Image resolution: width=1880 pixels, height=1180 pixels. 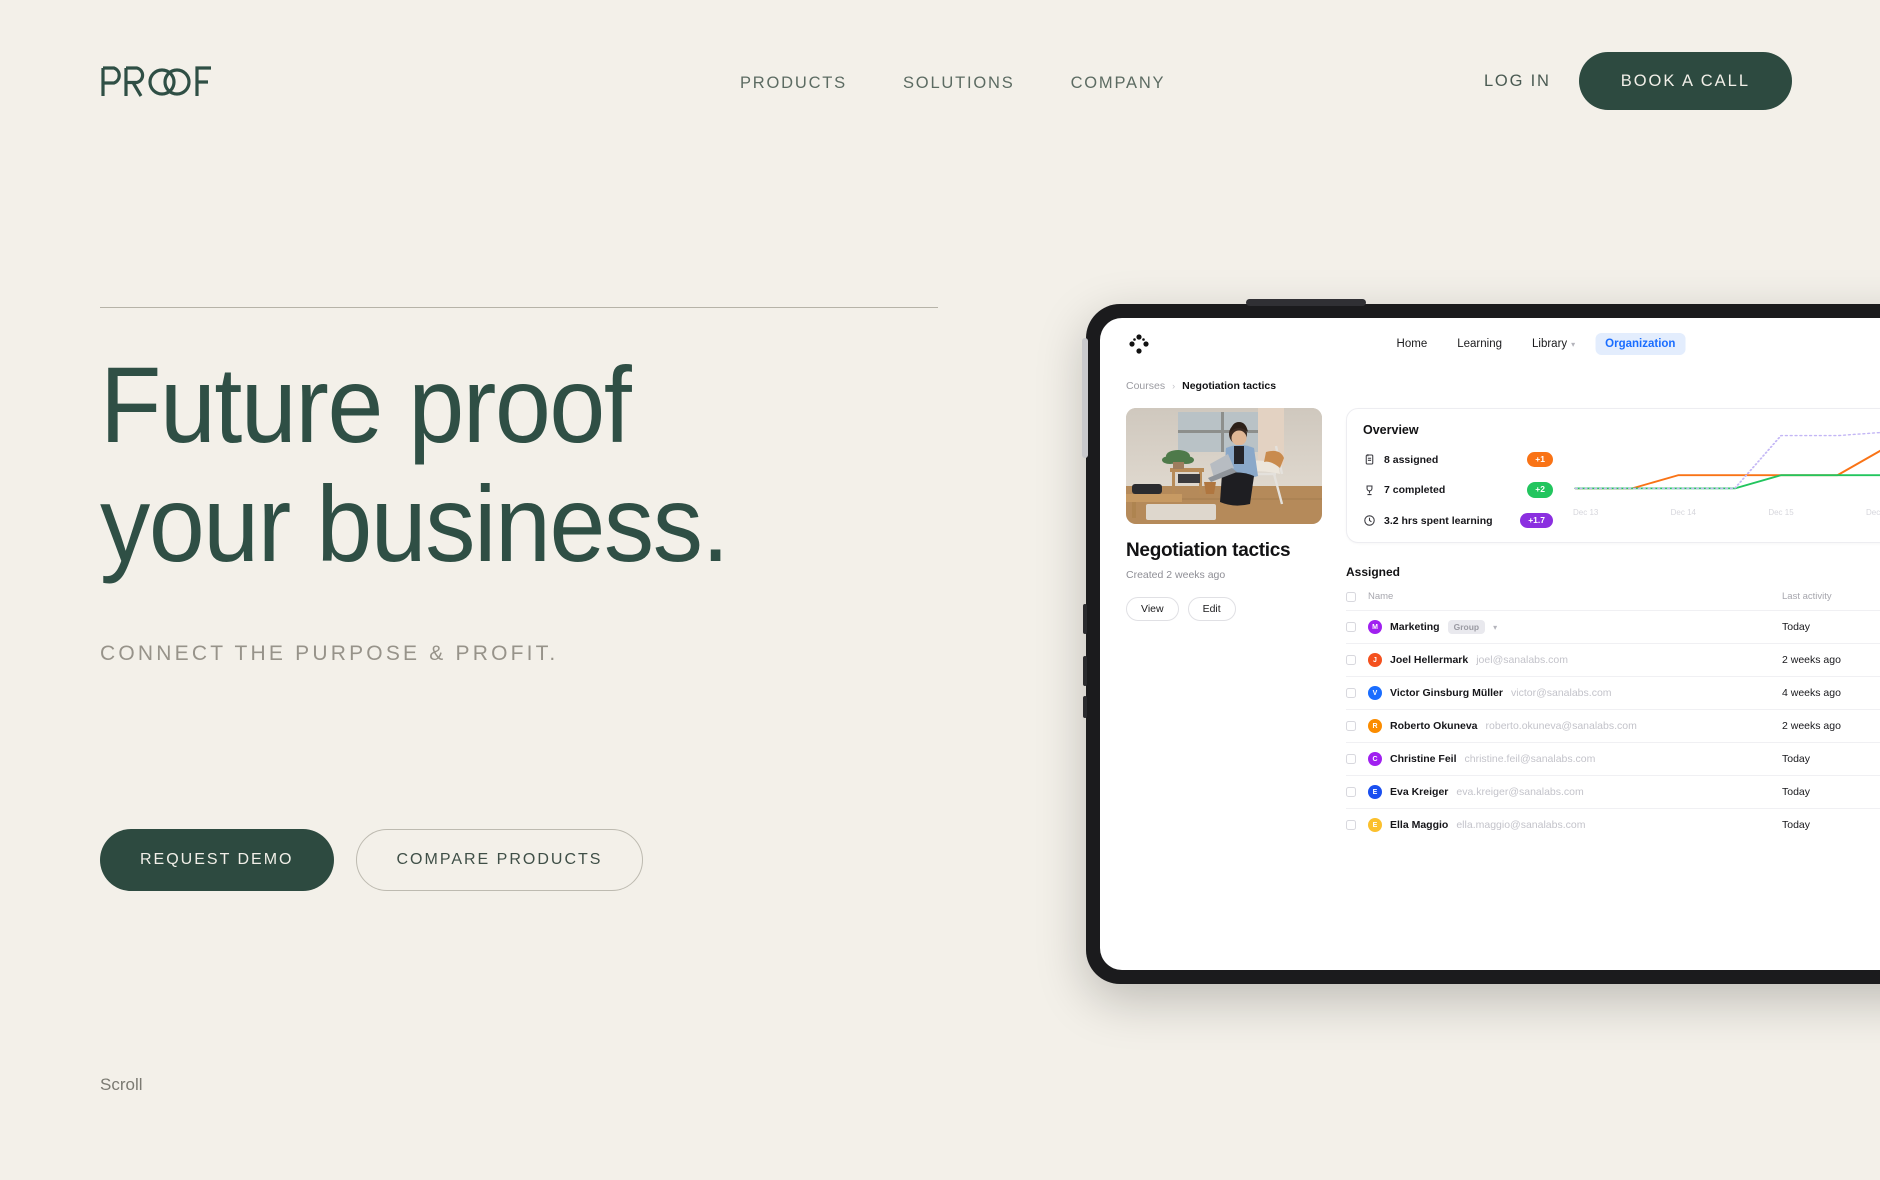 What do you see at coordinates (1683, 512) in the screenshot?
I see `chart-tick-1: Dec 14` at bounding box center [1683, 512].